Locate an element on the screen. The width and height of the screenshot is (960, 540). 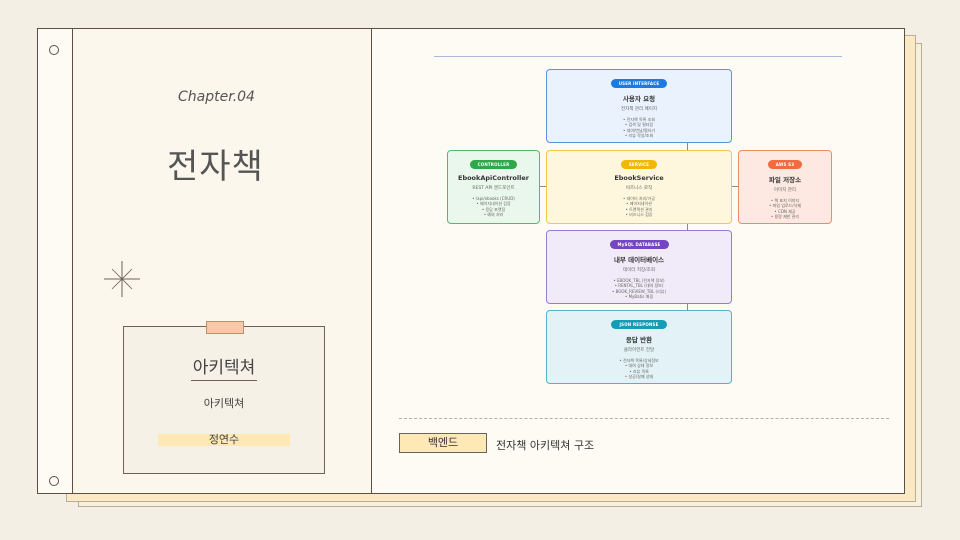
binder-hole-bottom is located at coordinates (54, 481).